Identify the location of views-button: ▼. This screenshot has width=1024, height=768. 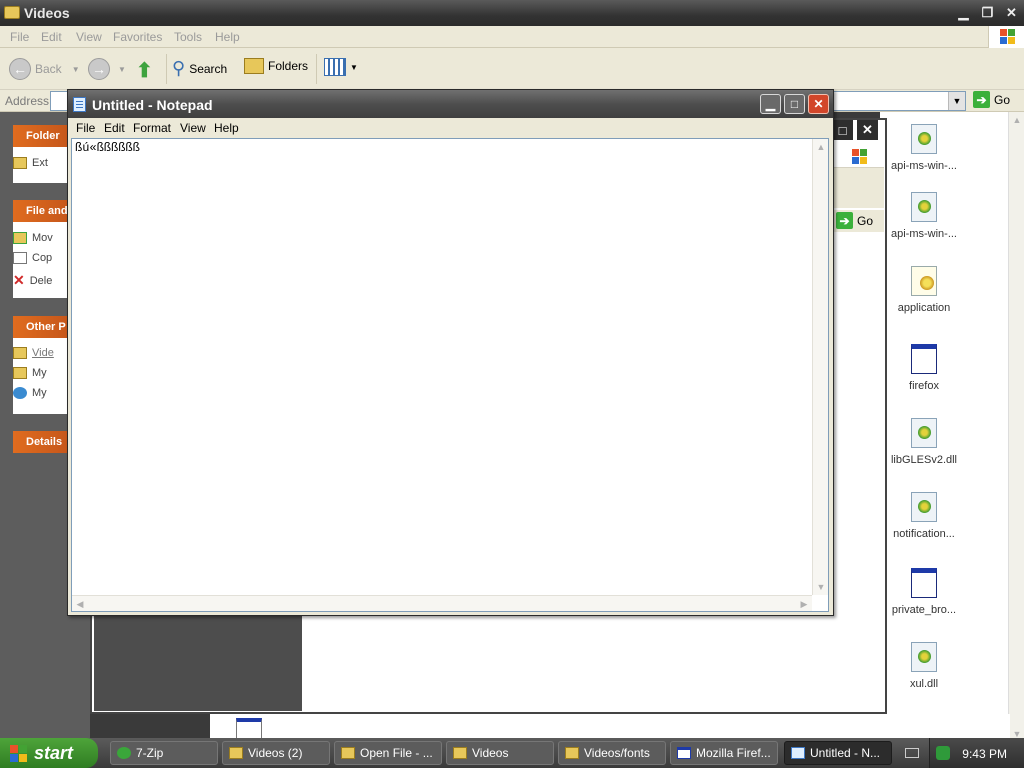
(341, 67).